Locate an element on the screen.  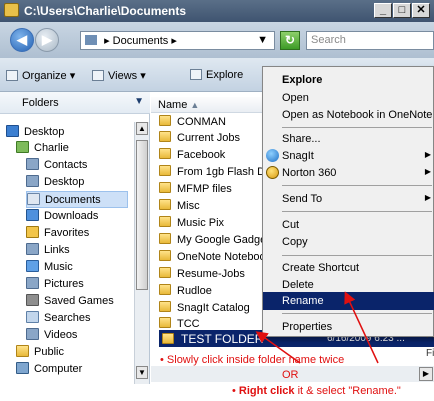
address-row: ◀ ▶ ▸ Documents ▸ ▼ ↻ Search is located at coordinates (217, 40).